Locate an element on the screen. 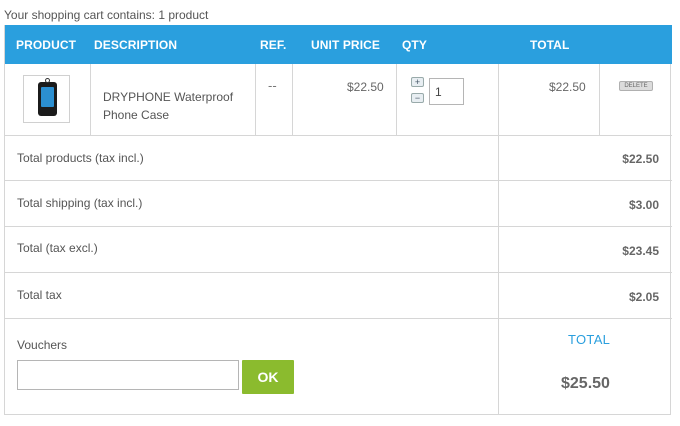 This screenshot has width=680, height=426. header-total: TOTAL is located at coordinates (550, 45).